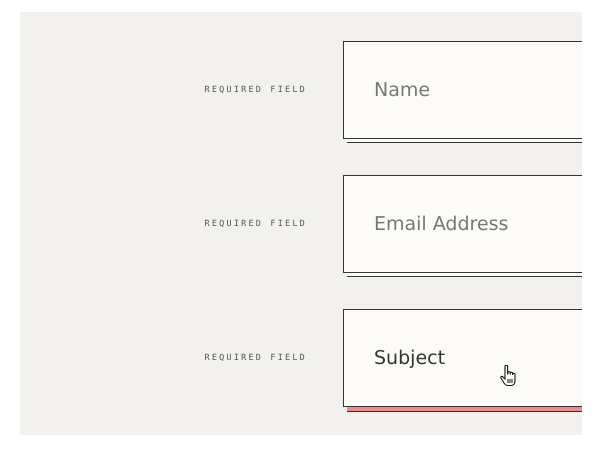 The height and width of the screenshot is (453, 606). I want to click on text-field: Subject, so click(462, 358).